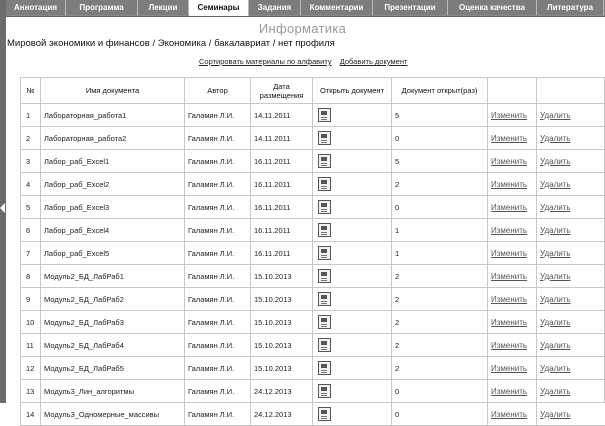  What do you see at coordinates (31, 115) in the screenshot?
I see `row-number: 1` at bounding box center [31, 115].